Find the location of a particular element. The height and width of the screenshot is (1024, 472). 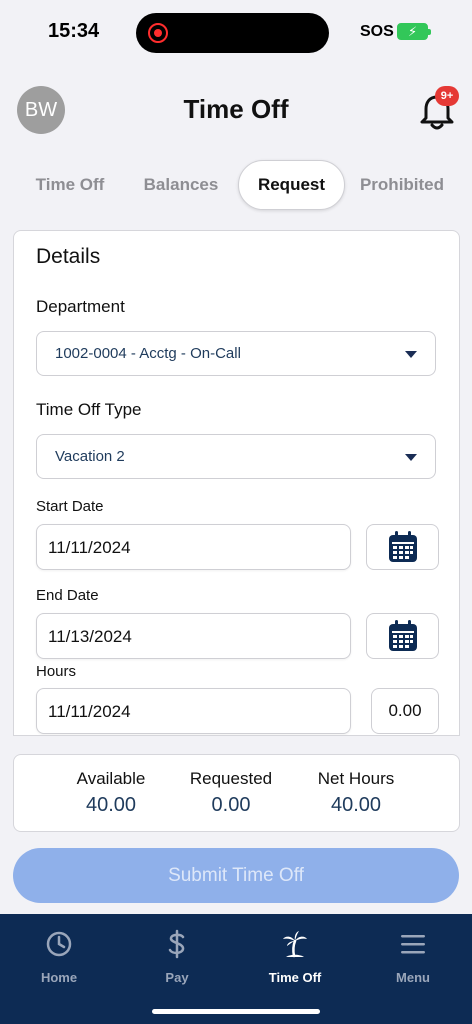

available-label: Available is located at coordinates (111, 778).